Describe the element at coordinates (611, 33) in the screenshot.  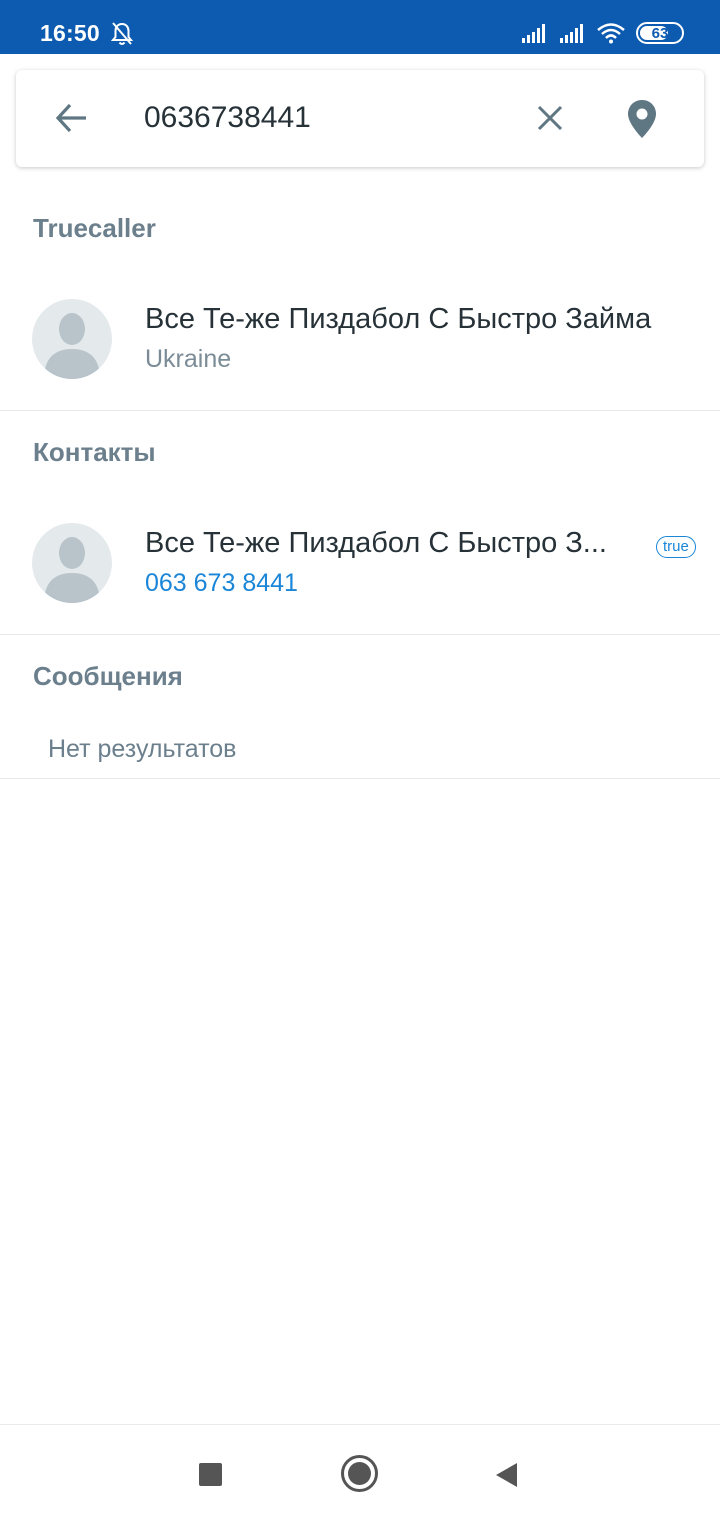
I see `wifi-icon` at that location.